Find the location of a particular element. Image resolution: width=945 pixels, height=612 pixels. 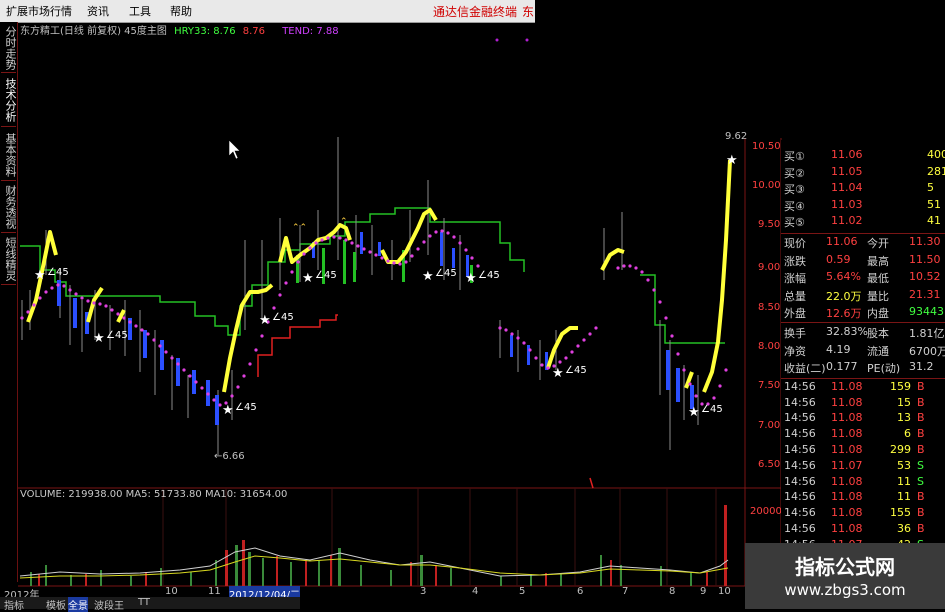

high-price-label: 9.62 is located at coordinates (736, 136).